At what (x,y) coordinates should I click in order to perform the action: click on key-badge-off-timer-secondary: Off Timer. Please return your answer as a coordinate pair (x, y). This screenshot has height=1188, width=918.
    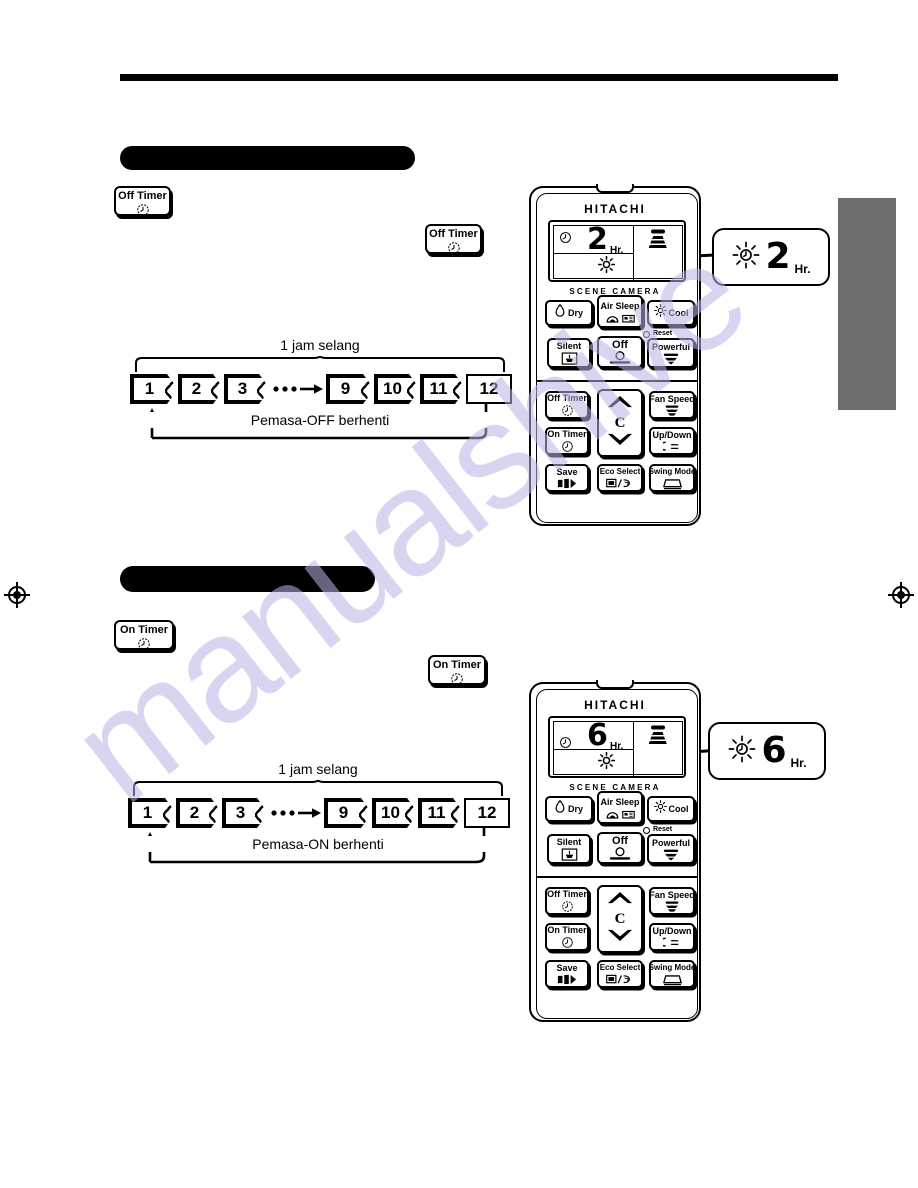
    Looking at the image, I should click on (453, 239).